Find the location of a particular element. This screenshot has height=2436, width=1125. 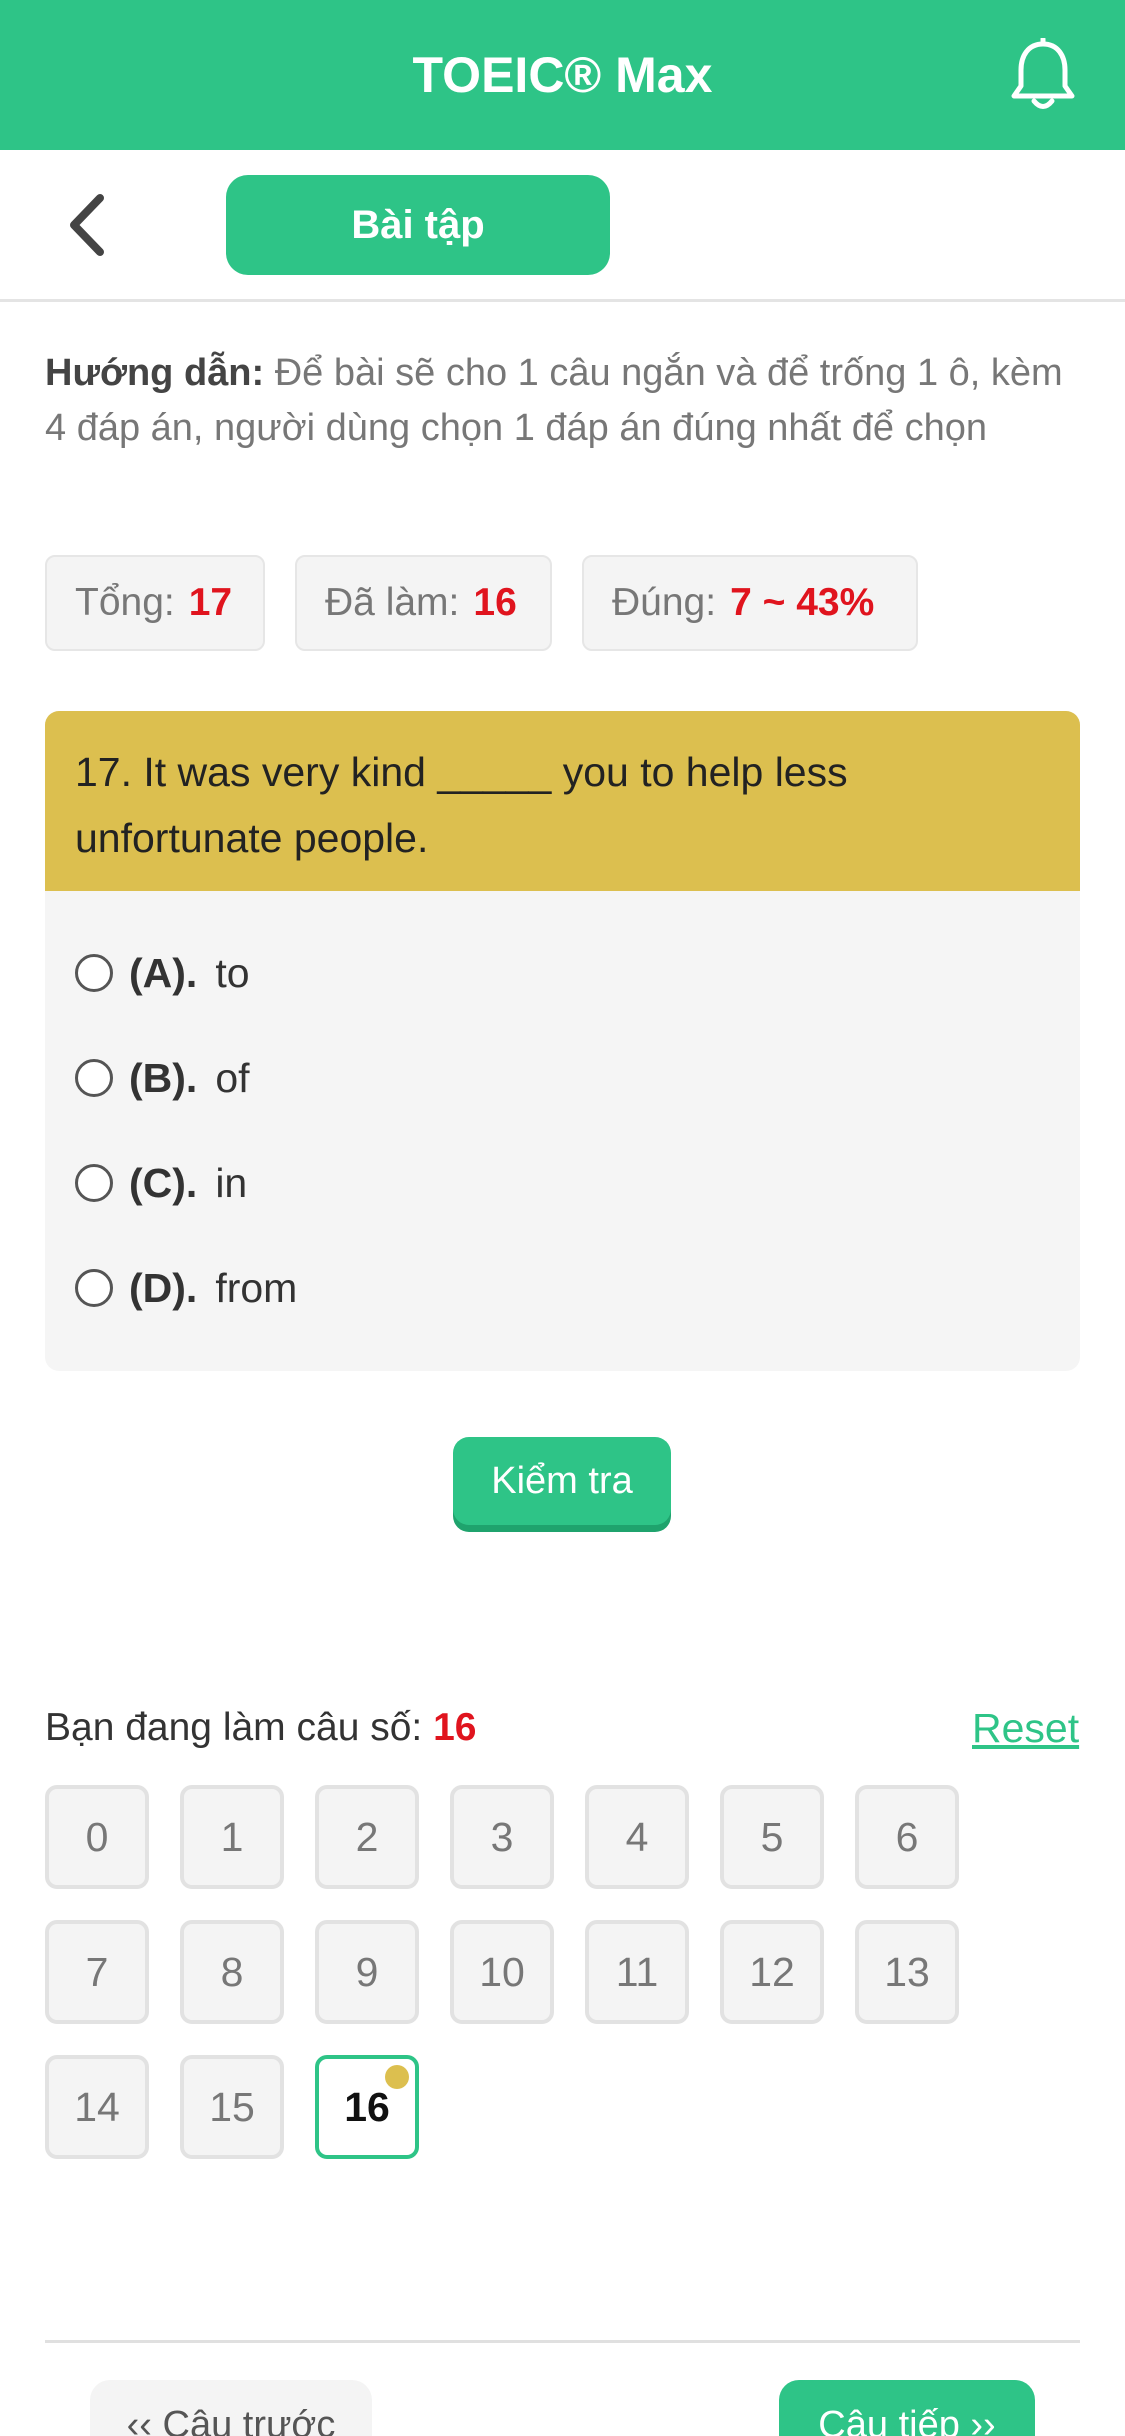

option-b-label: (B). is located at coordinates (163, 1077).